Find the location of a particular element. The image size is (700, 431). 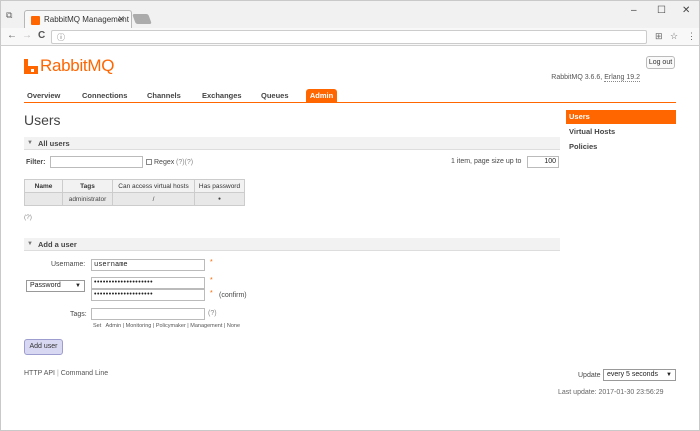

add-user-button: Add user is located at coordinates (43, 347).